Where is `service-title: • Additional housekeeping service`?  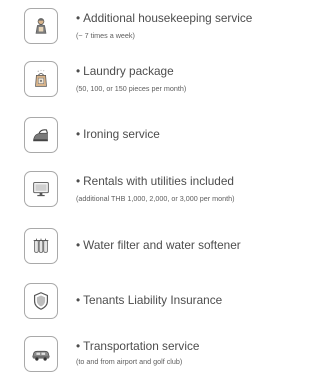
service-title: • Additional housekeeping service is located at coordinates (184, 18).